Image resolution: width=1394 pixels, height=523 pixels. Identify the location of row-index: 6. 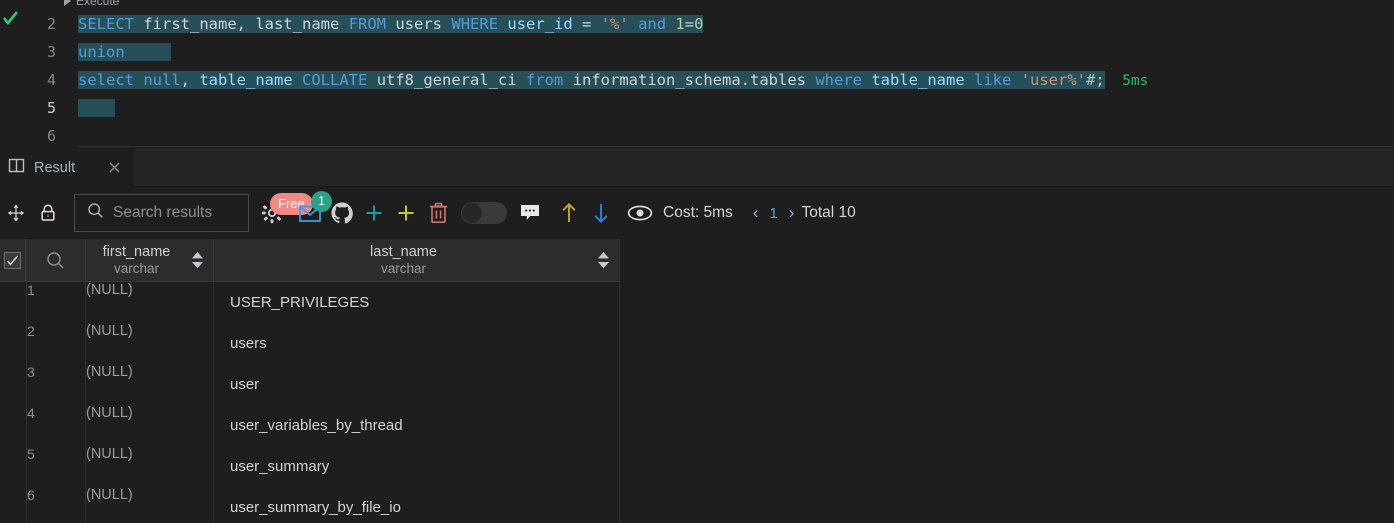
(56, 505).